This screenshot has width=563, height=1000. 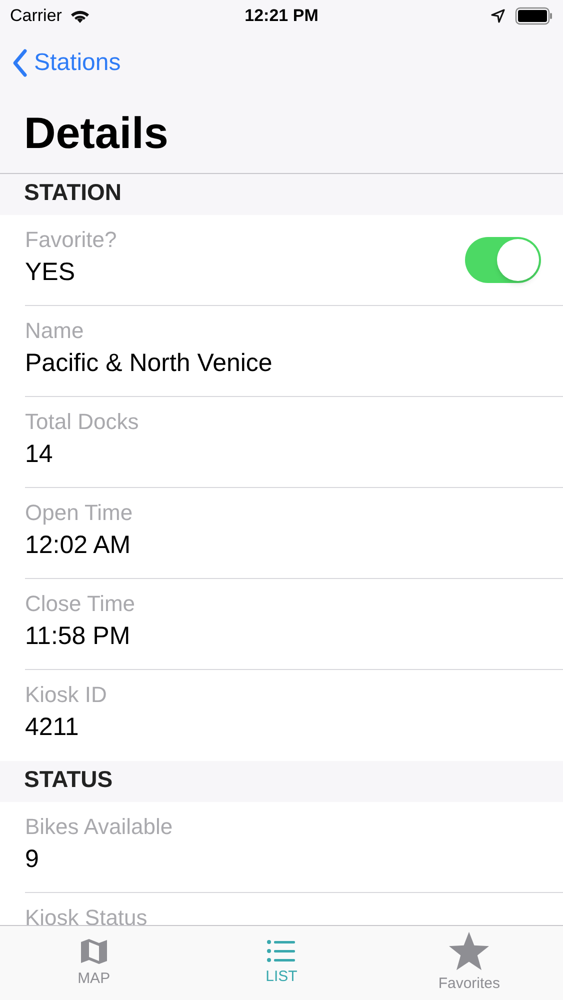 I want to click on back-button: Stations, so click(x=66, y=63).